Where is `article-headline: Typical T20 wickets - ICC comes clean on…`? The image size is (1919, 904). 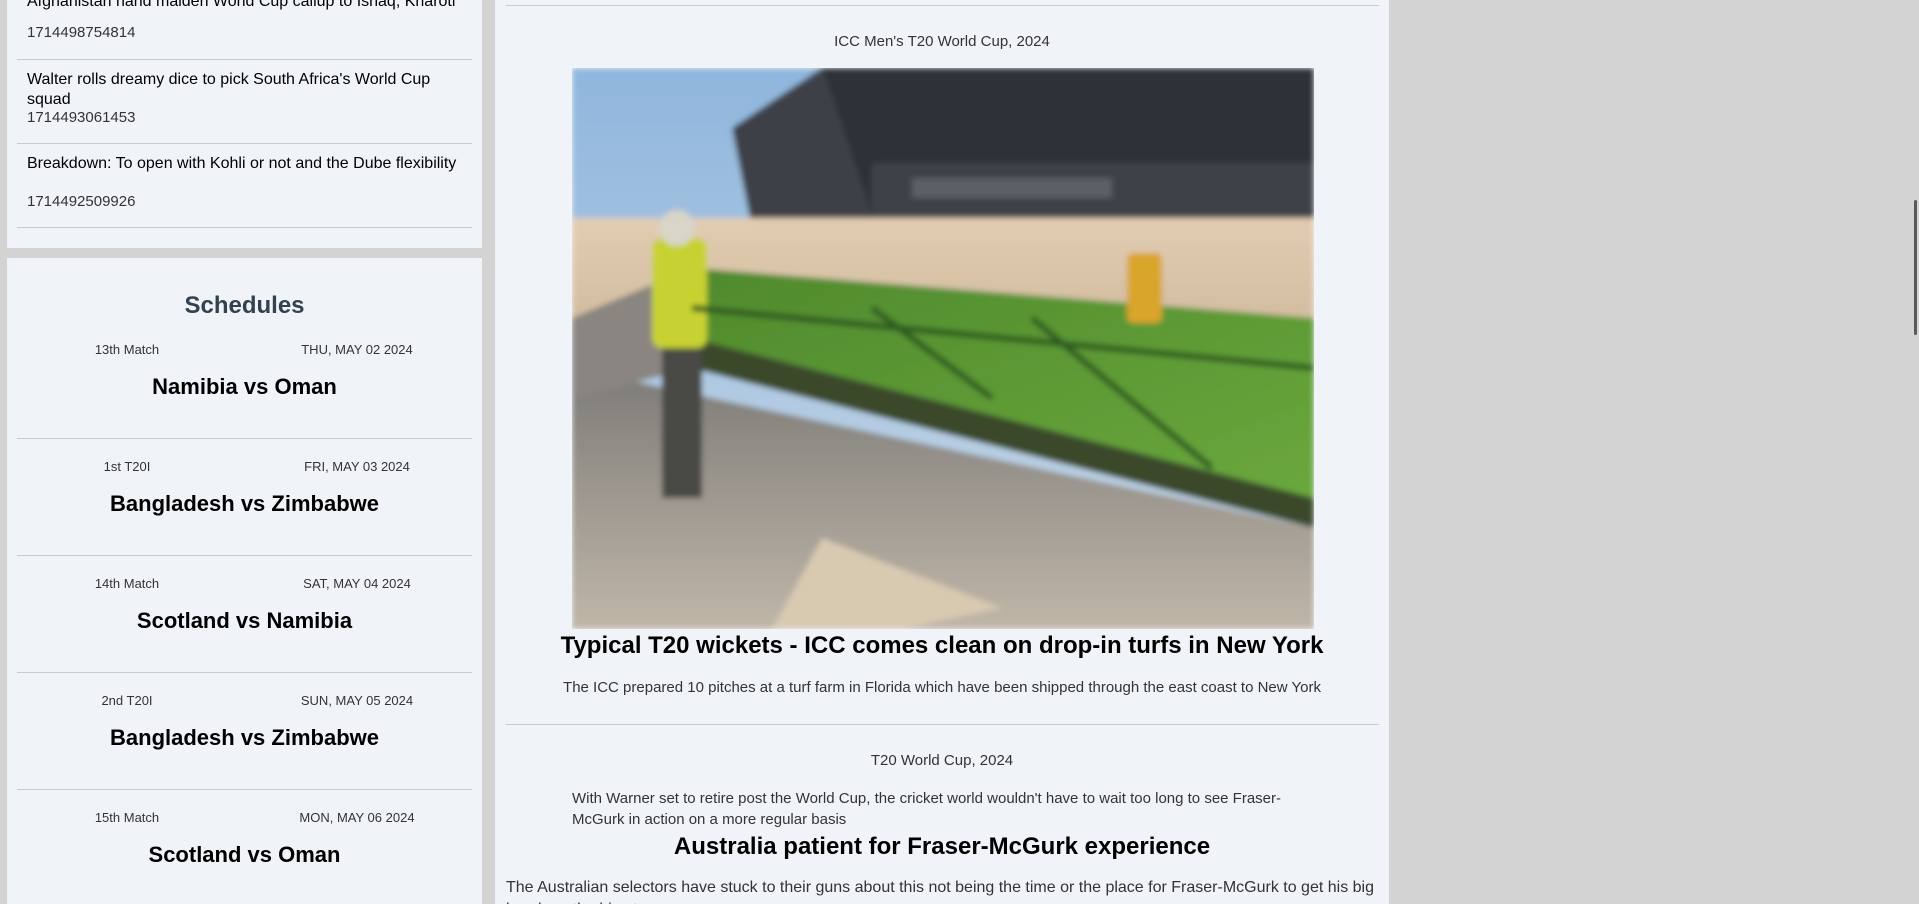 article-headline: Typical T20 wickets - ICC comes clean on… is located at coordinates (942, 646).